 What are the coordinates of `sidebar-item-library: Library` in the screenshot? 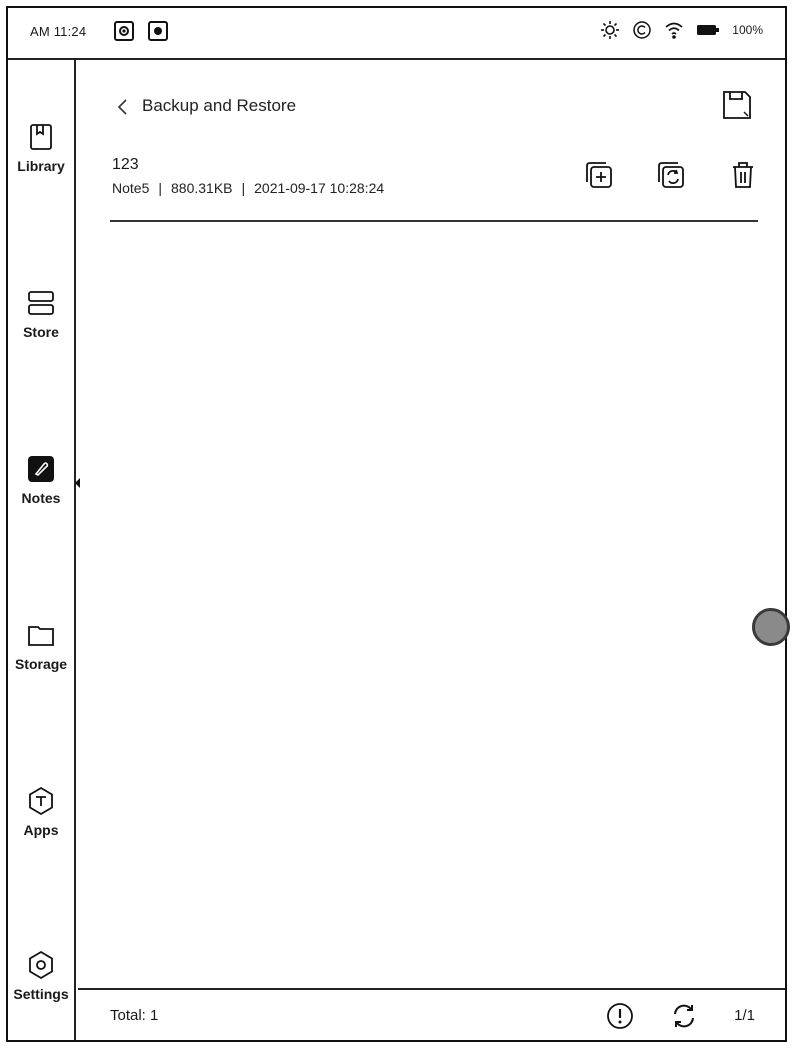 It's located at (41, 148).